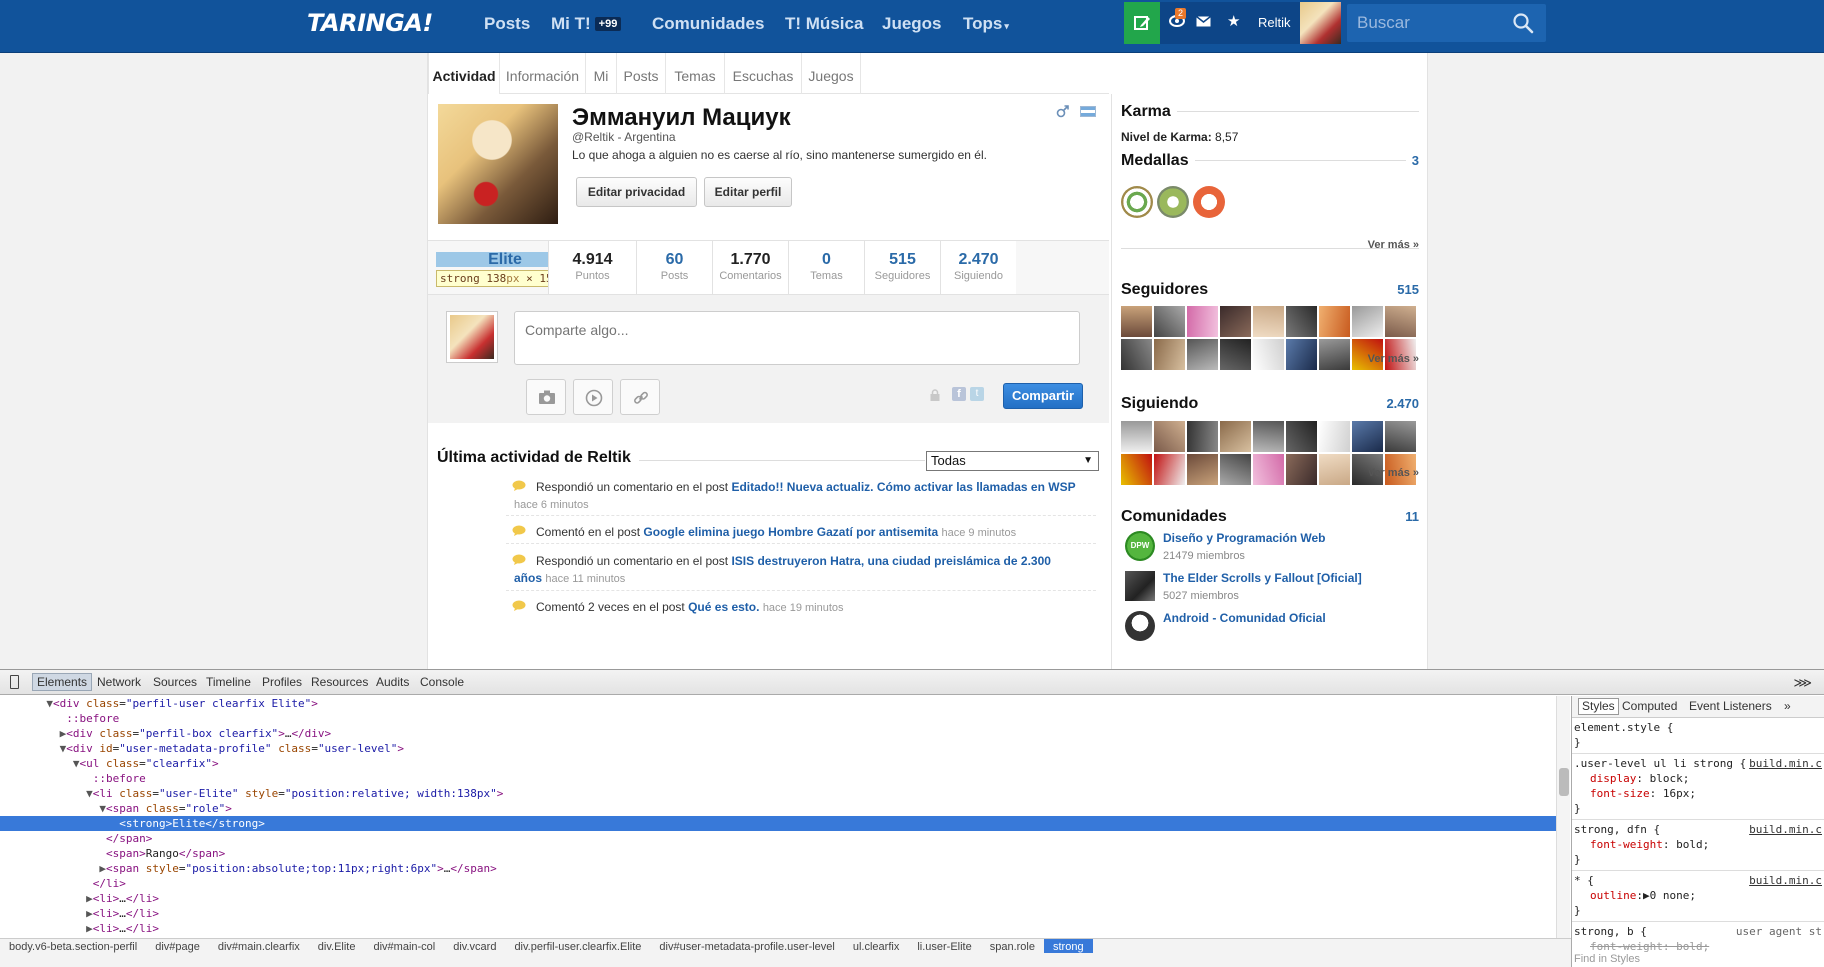  What do you see at coordinates (1399, 403) in the screenshot?
I see `following-count: 2.470` at bounding box center [1399, 403].